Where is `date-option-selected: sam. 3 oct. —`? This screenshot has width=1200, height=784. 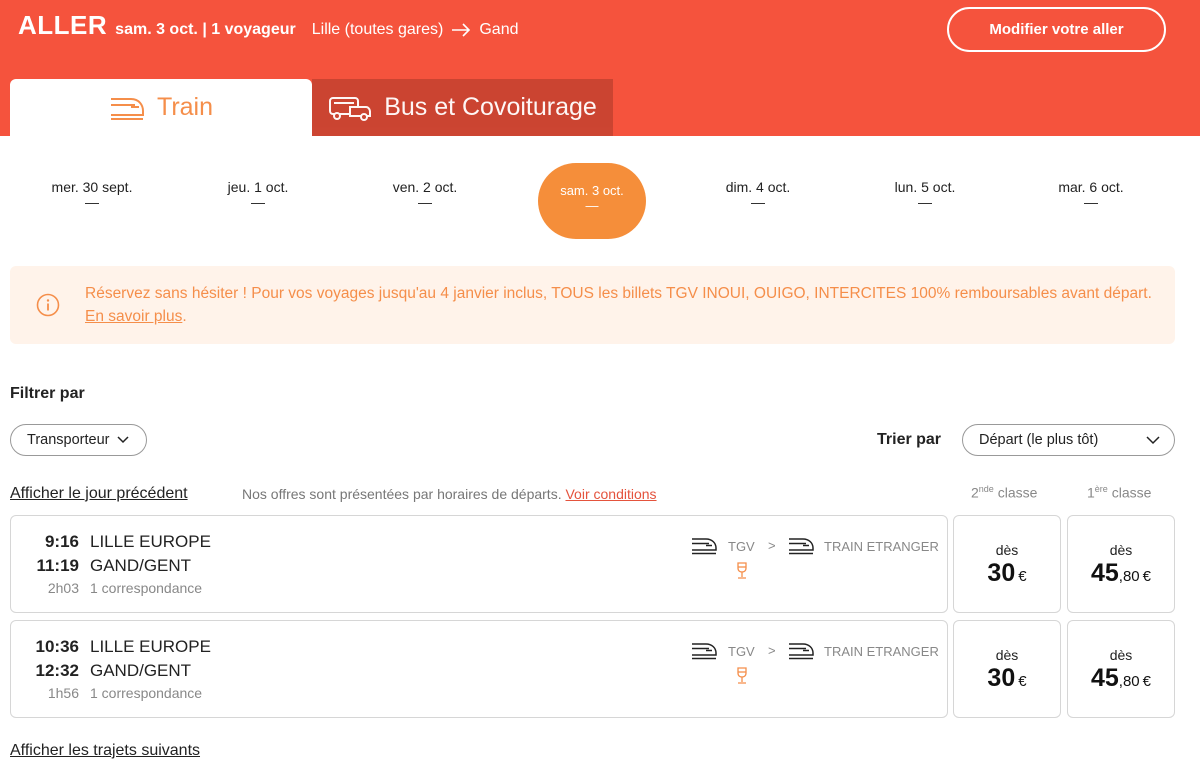 date-option-selected: sam. 3 oct. — is located at coordinates (592, 201).